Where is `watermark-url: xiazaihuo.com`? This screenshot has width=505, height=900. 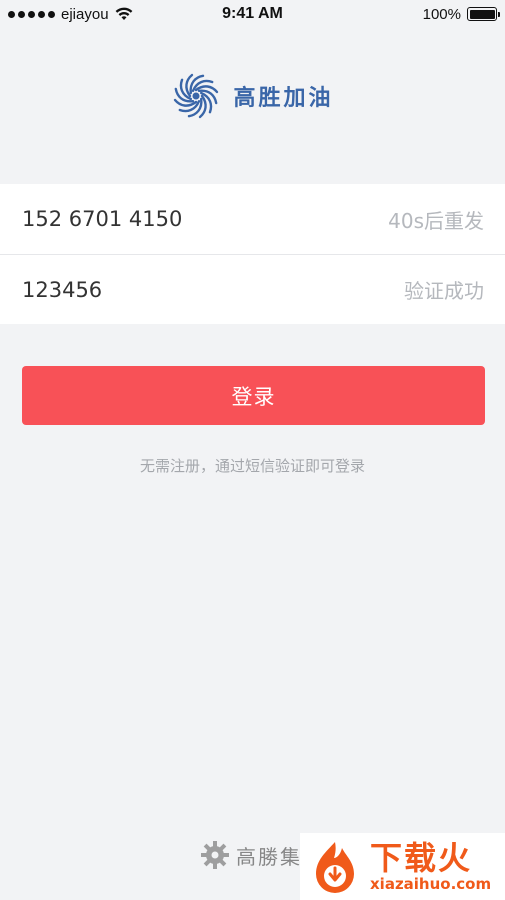 watermark-url: xiazaihuo.com is located at coordinates (431, 883).